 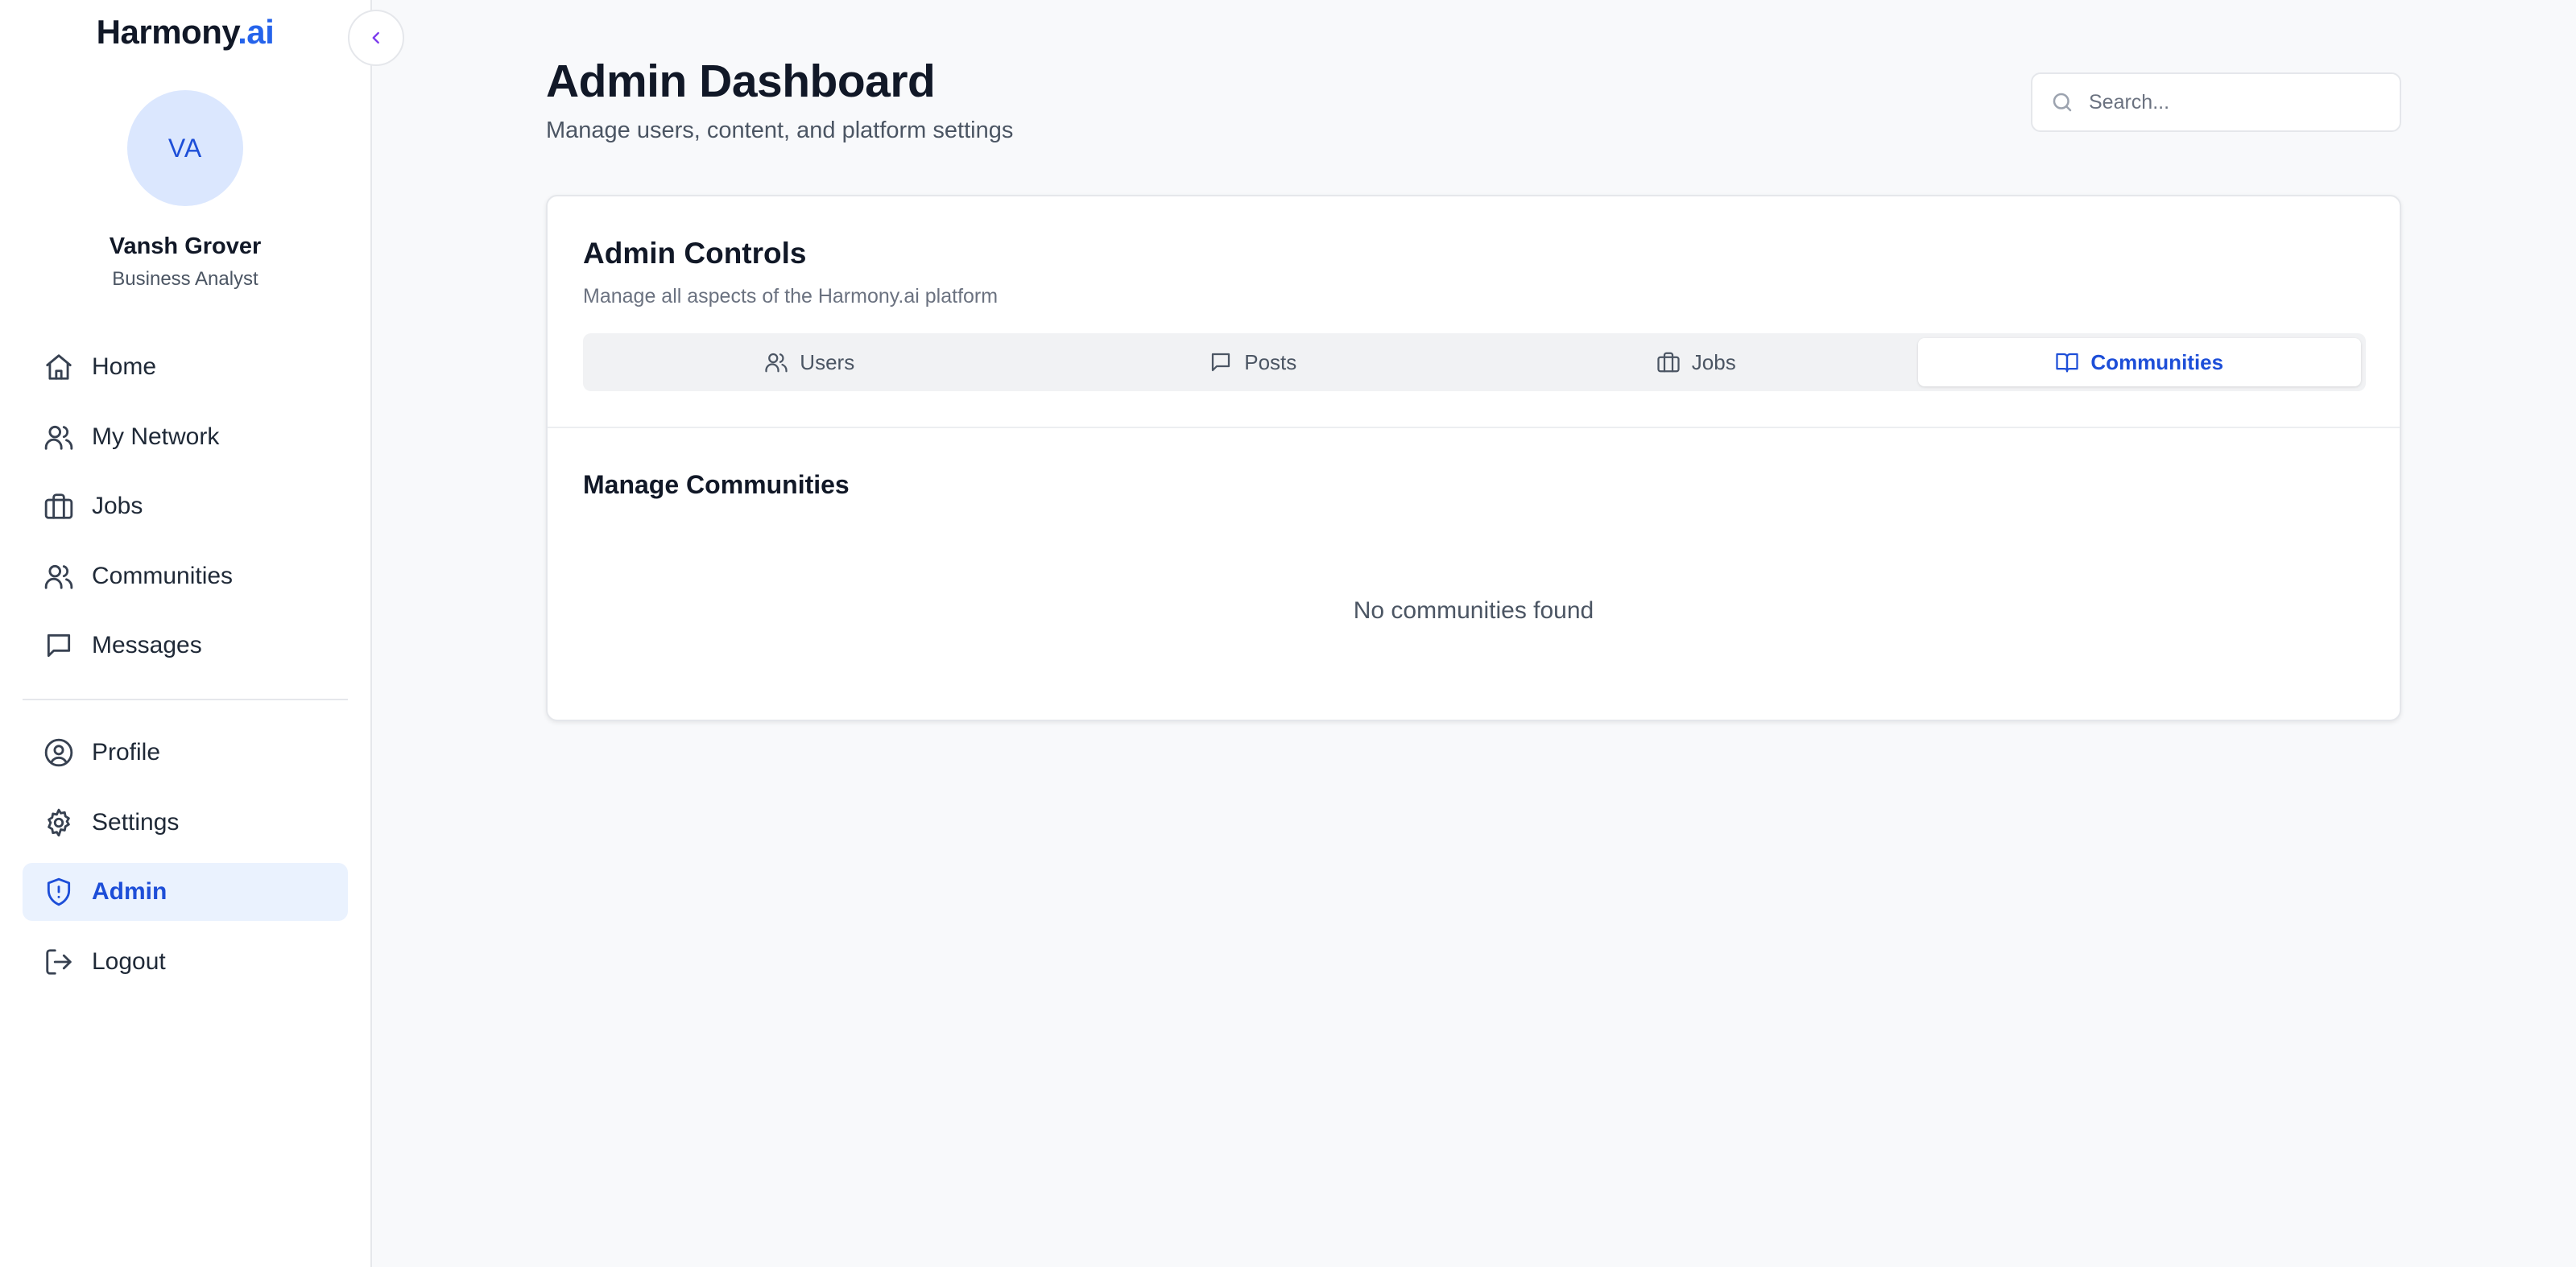 I want to click on tab-users: Users, so click(x=810, y=362).